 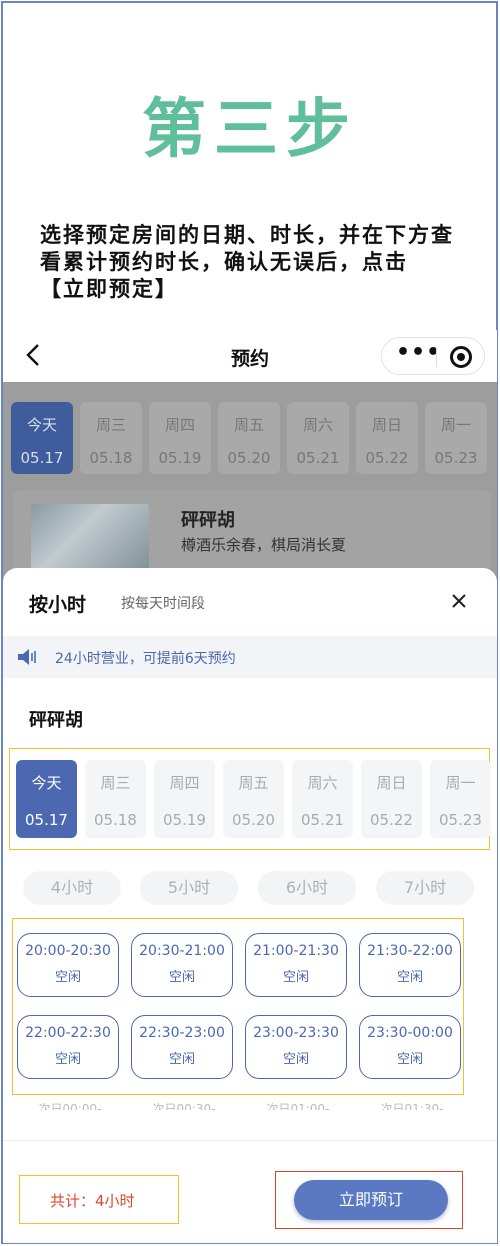 What do you see at coordinates (296, 1033) in the screenshot?
I see `slot-time: 23:00-23:30` at bounding box center [296, 1033].